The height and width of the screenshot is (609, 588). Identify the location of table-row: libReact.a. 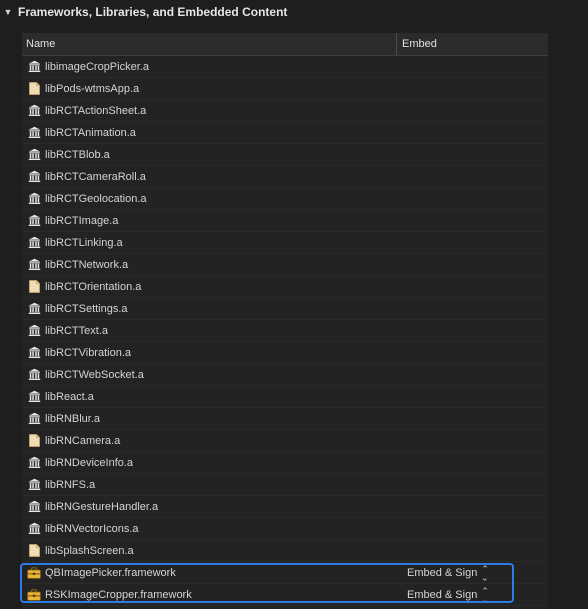
(285, 397).